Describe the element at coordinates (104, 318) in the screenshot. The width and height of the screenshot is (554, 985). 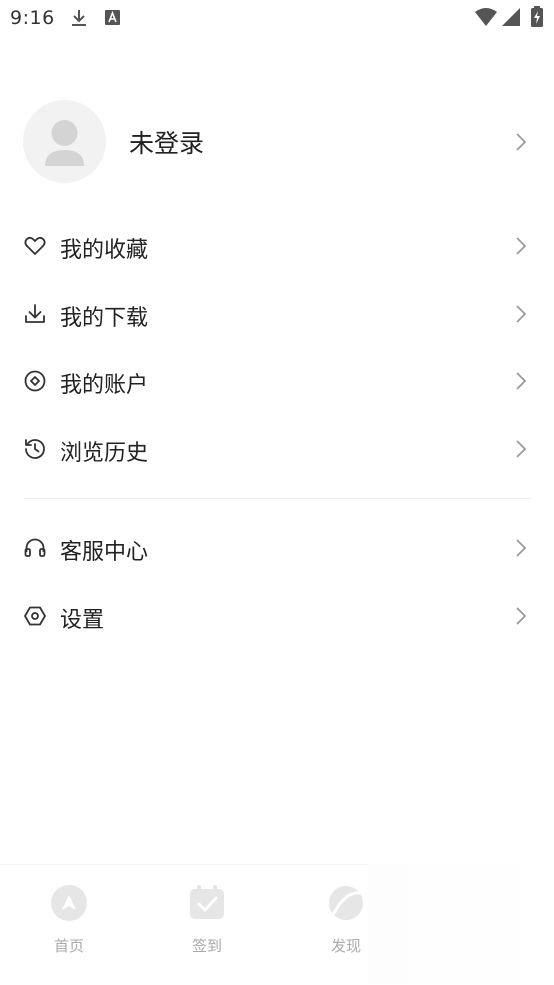
I see `menu-item-label: 我的下载` at that location.